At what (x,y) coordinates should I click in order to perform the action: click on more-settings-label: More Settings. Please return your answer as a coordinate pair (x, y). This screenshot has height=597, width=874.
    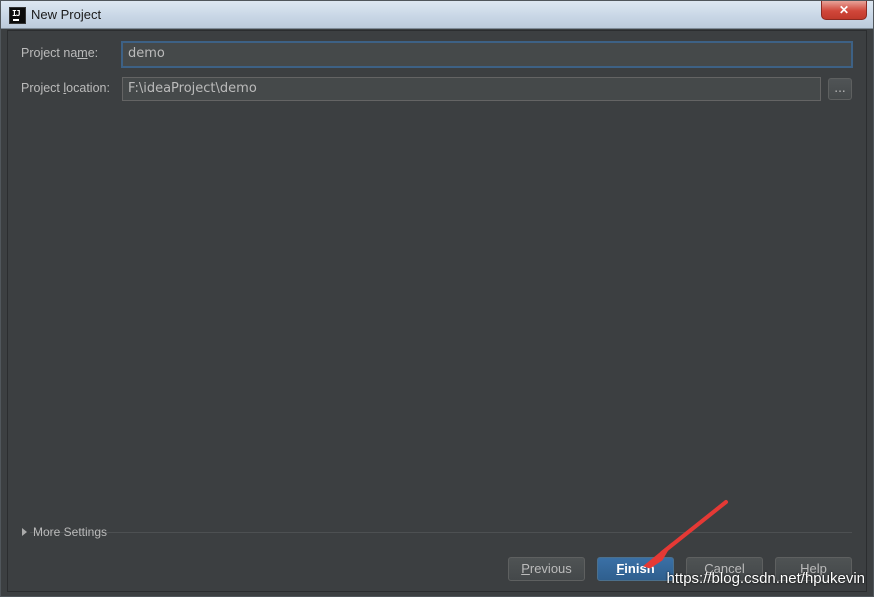
    Looking at the image, I should click on (70, 532).